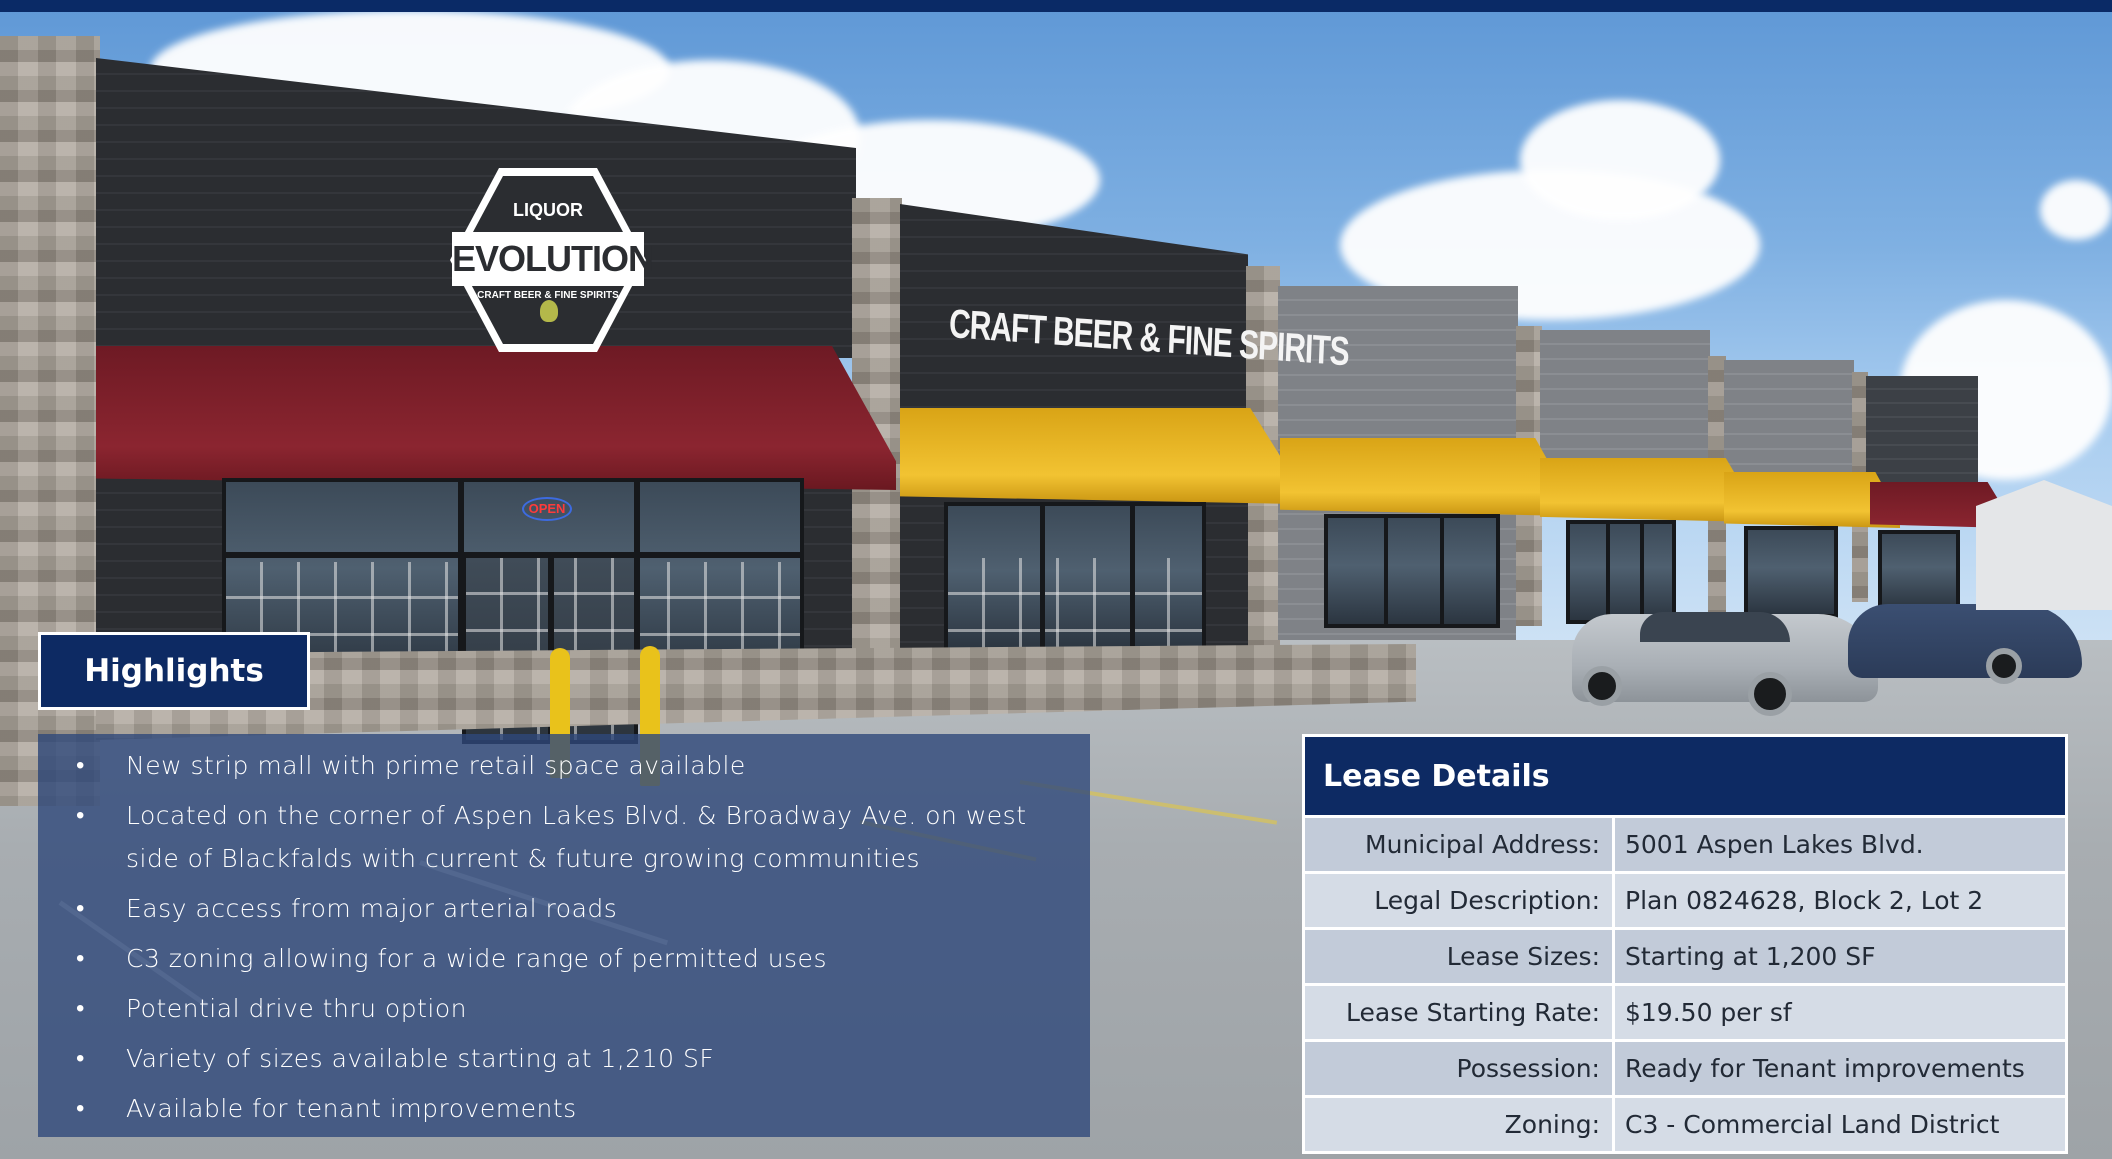 This screenshot has height=1159, width=2112. Describe the element at coordinates (1840, 1068) in the screenshot. I see `lease-value: Ready for Tenant improvements` at that location.